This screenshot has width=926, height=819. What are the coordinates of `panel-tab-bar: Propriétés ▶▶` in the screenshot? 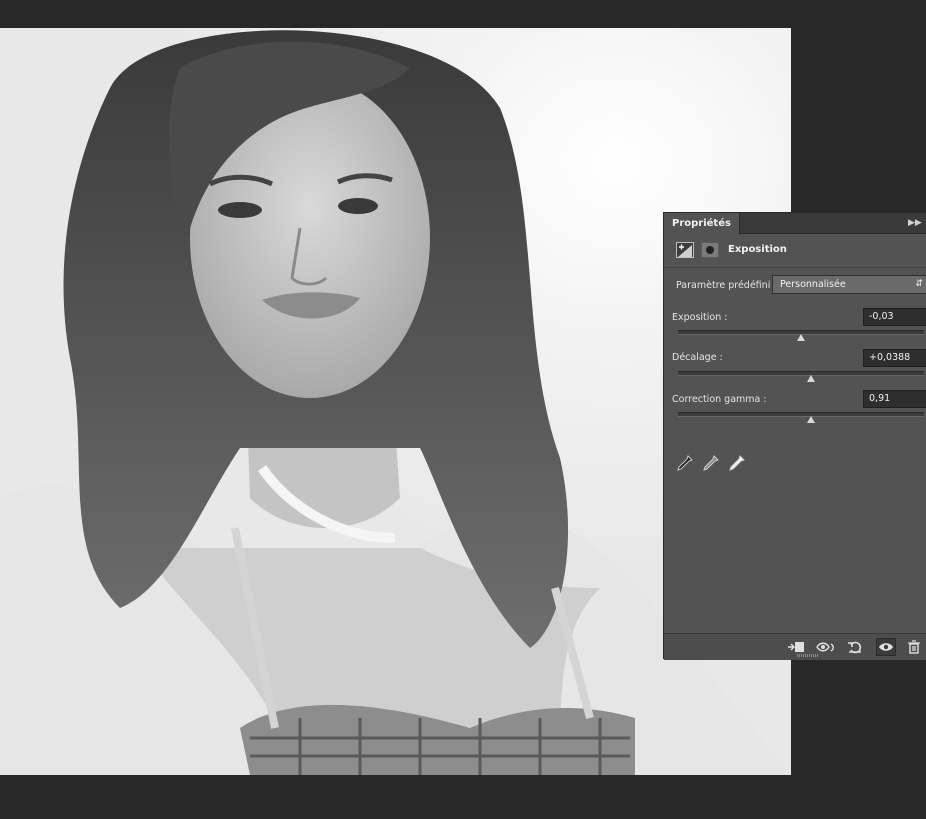 It's located at (795, 223).